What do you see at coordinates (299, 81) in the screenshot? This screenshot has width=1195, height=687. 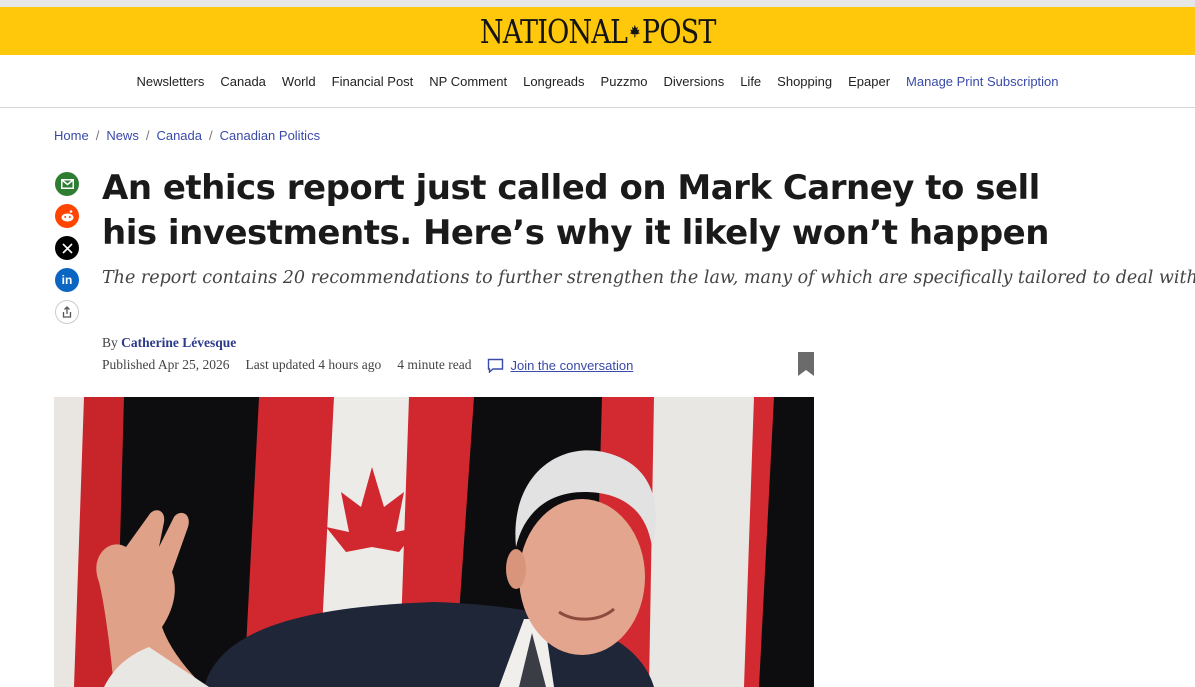 I see `nav-world: World` at bounding box center [299, 81].